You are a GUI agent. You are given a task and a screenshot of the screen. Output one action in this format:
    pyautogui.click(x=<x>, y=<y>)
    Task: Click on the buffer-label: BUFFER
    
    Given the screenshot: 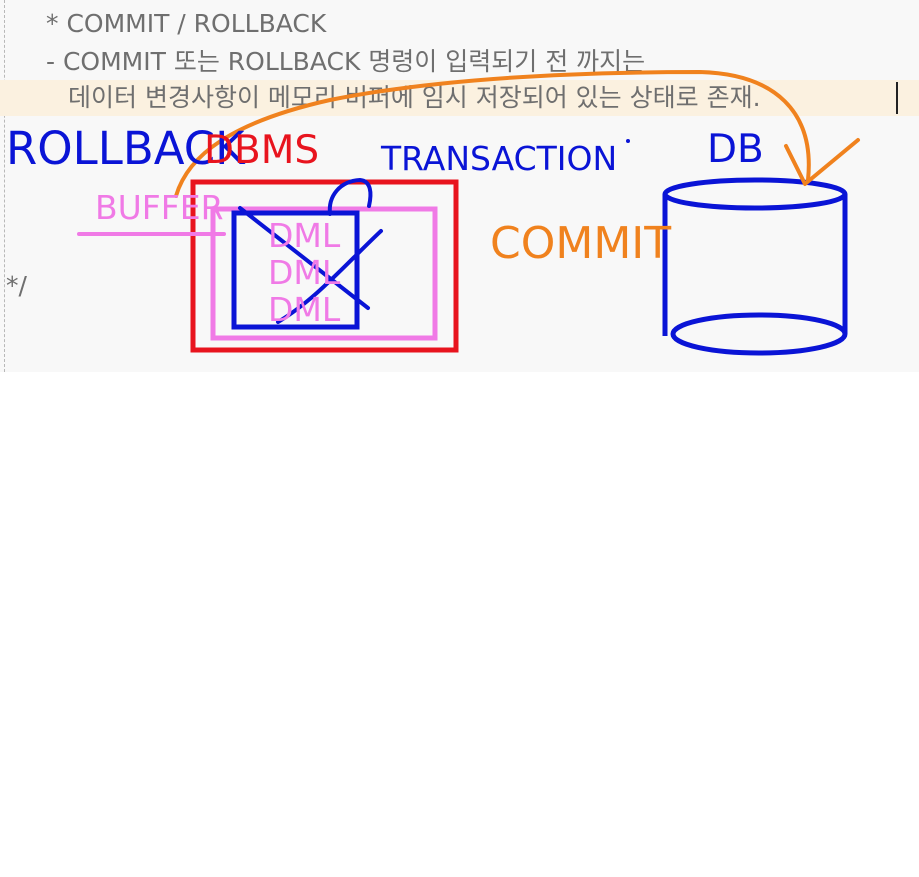 What is the action you would take?
    pyautogui.click(x=159, y=207)
    